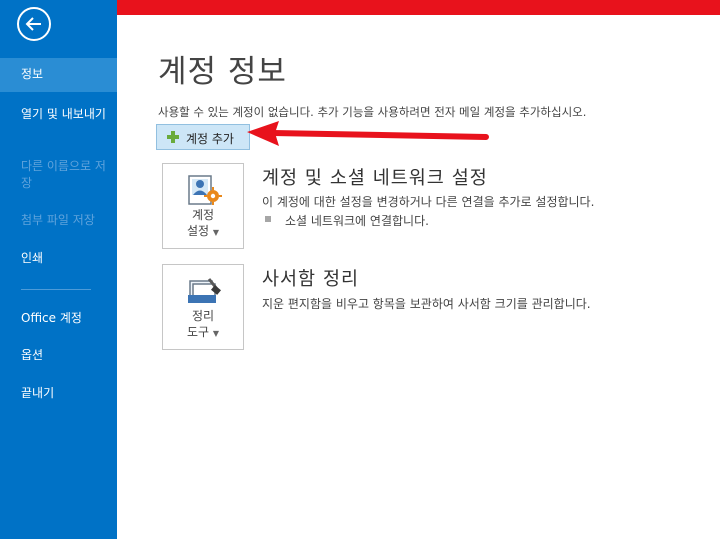  I want to click on page-title: 계정 정보, so click(222, 72).